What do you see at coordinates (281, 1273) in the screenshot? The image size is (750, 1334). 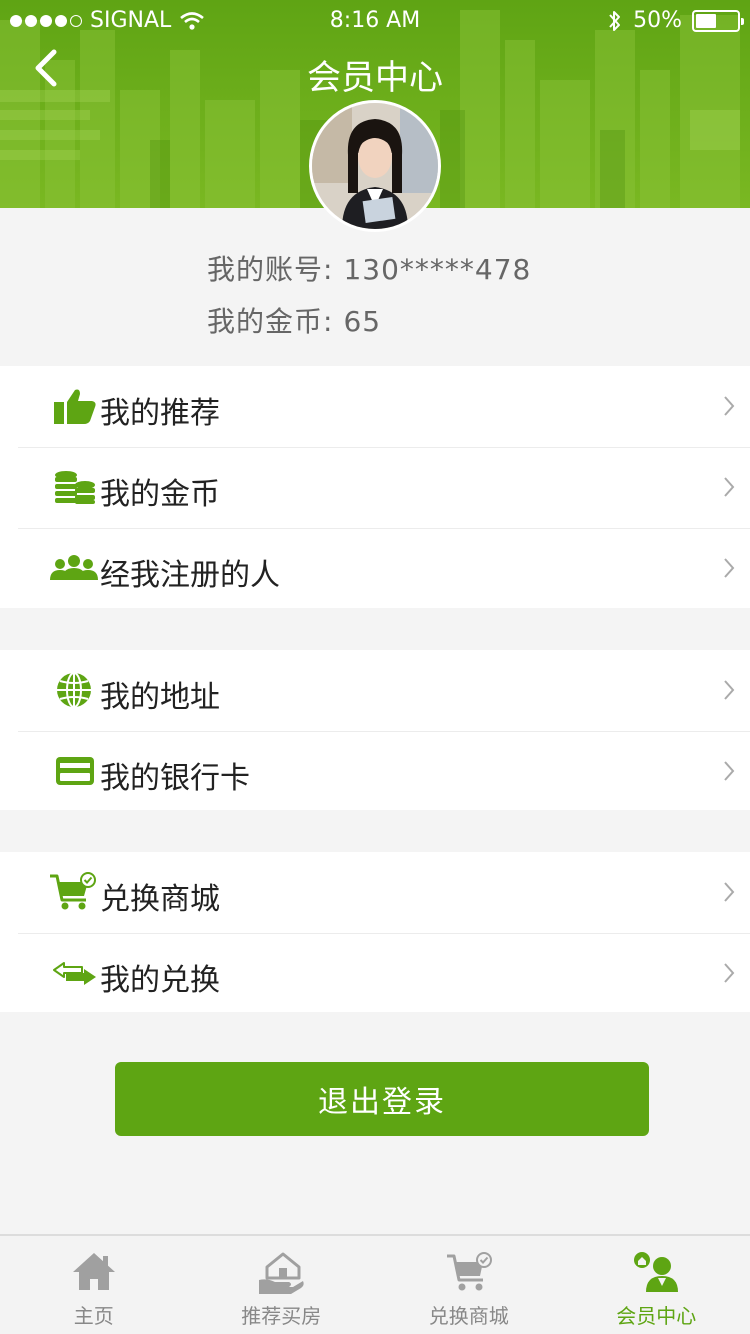 I see `house-hand-icon` at bounding box center [281, 1273].